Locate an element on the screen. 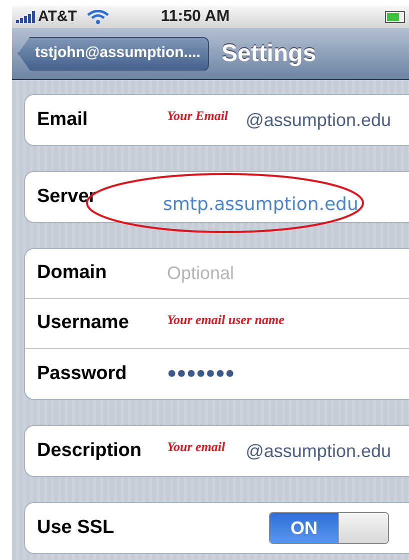 This screenshot has width=409, height=560. carrier-text: AT&T is located at coordinates (57, 16).